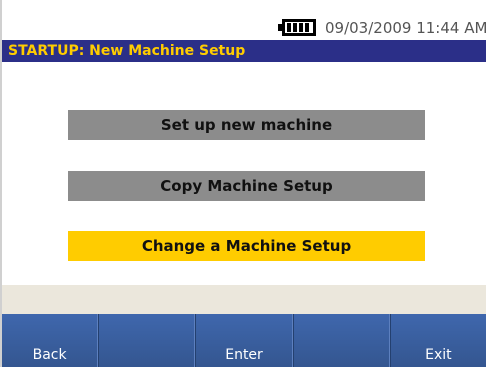  I want to click on softkey-bar: Back Enter Exit, so click(244, 340).